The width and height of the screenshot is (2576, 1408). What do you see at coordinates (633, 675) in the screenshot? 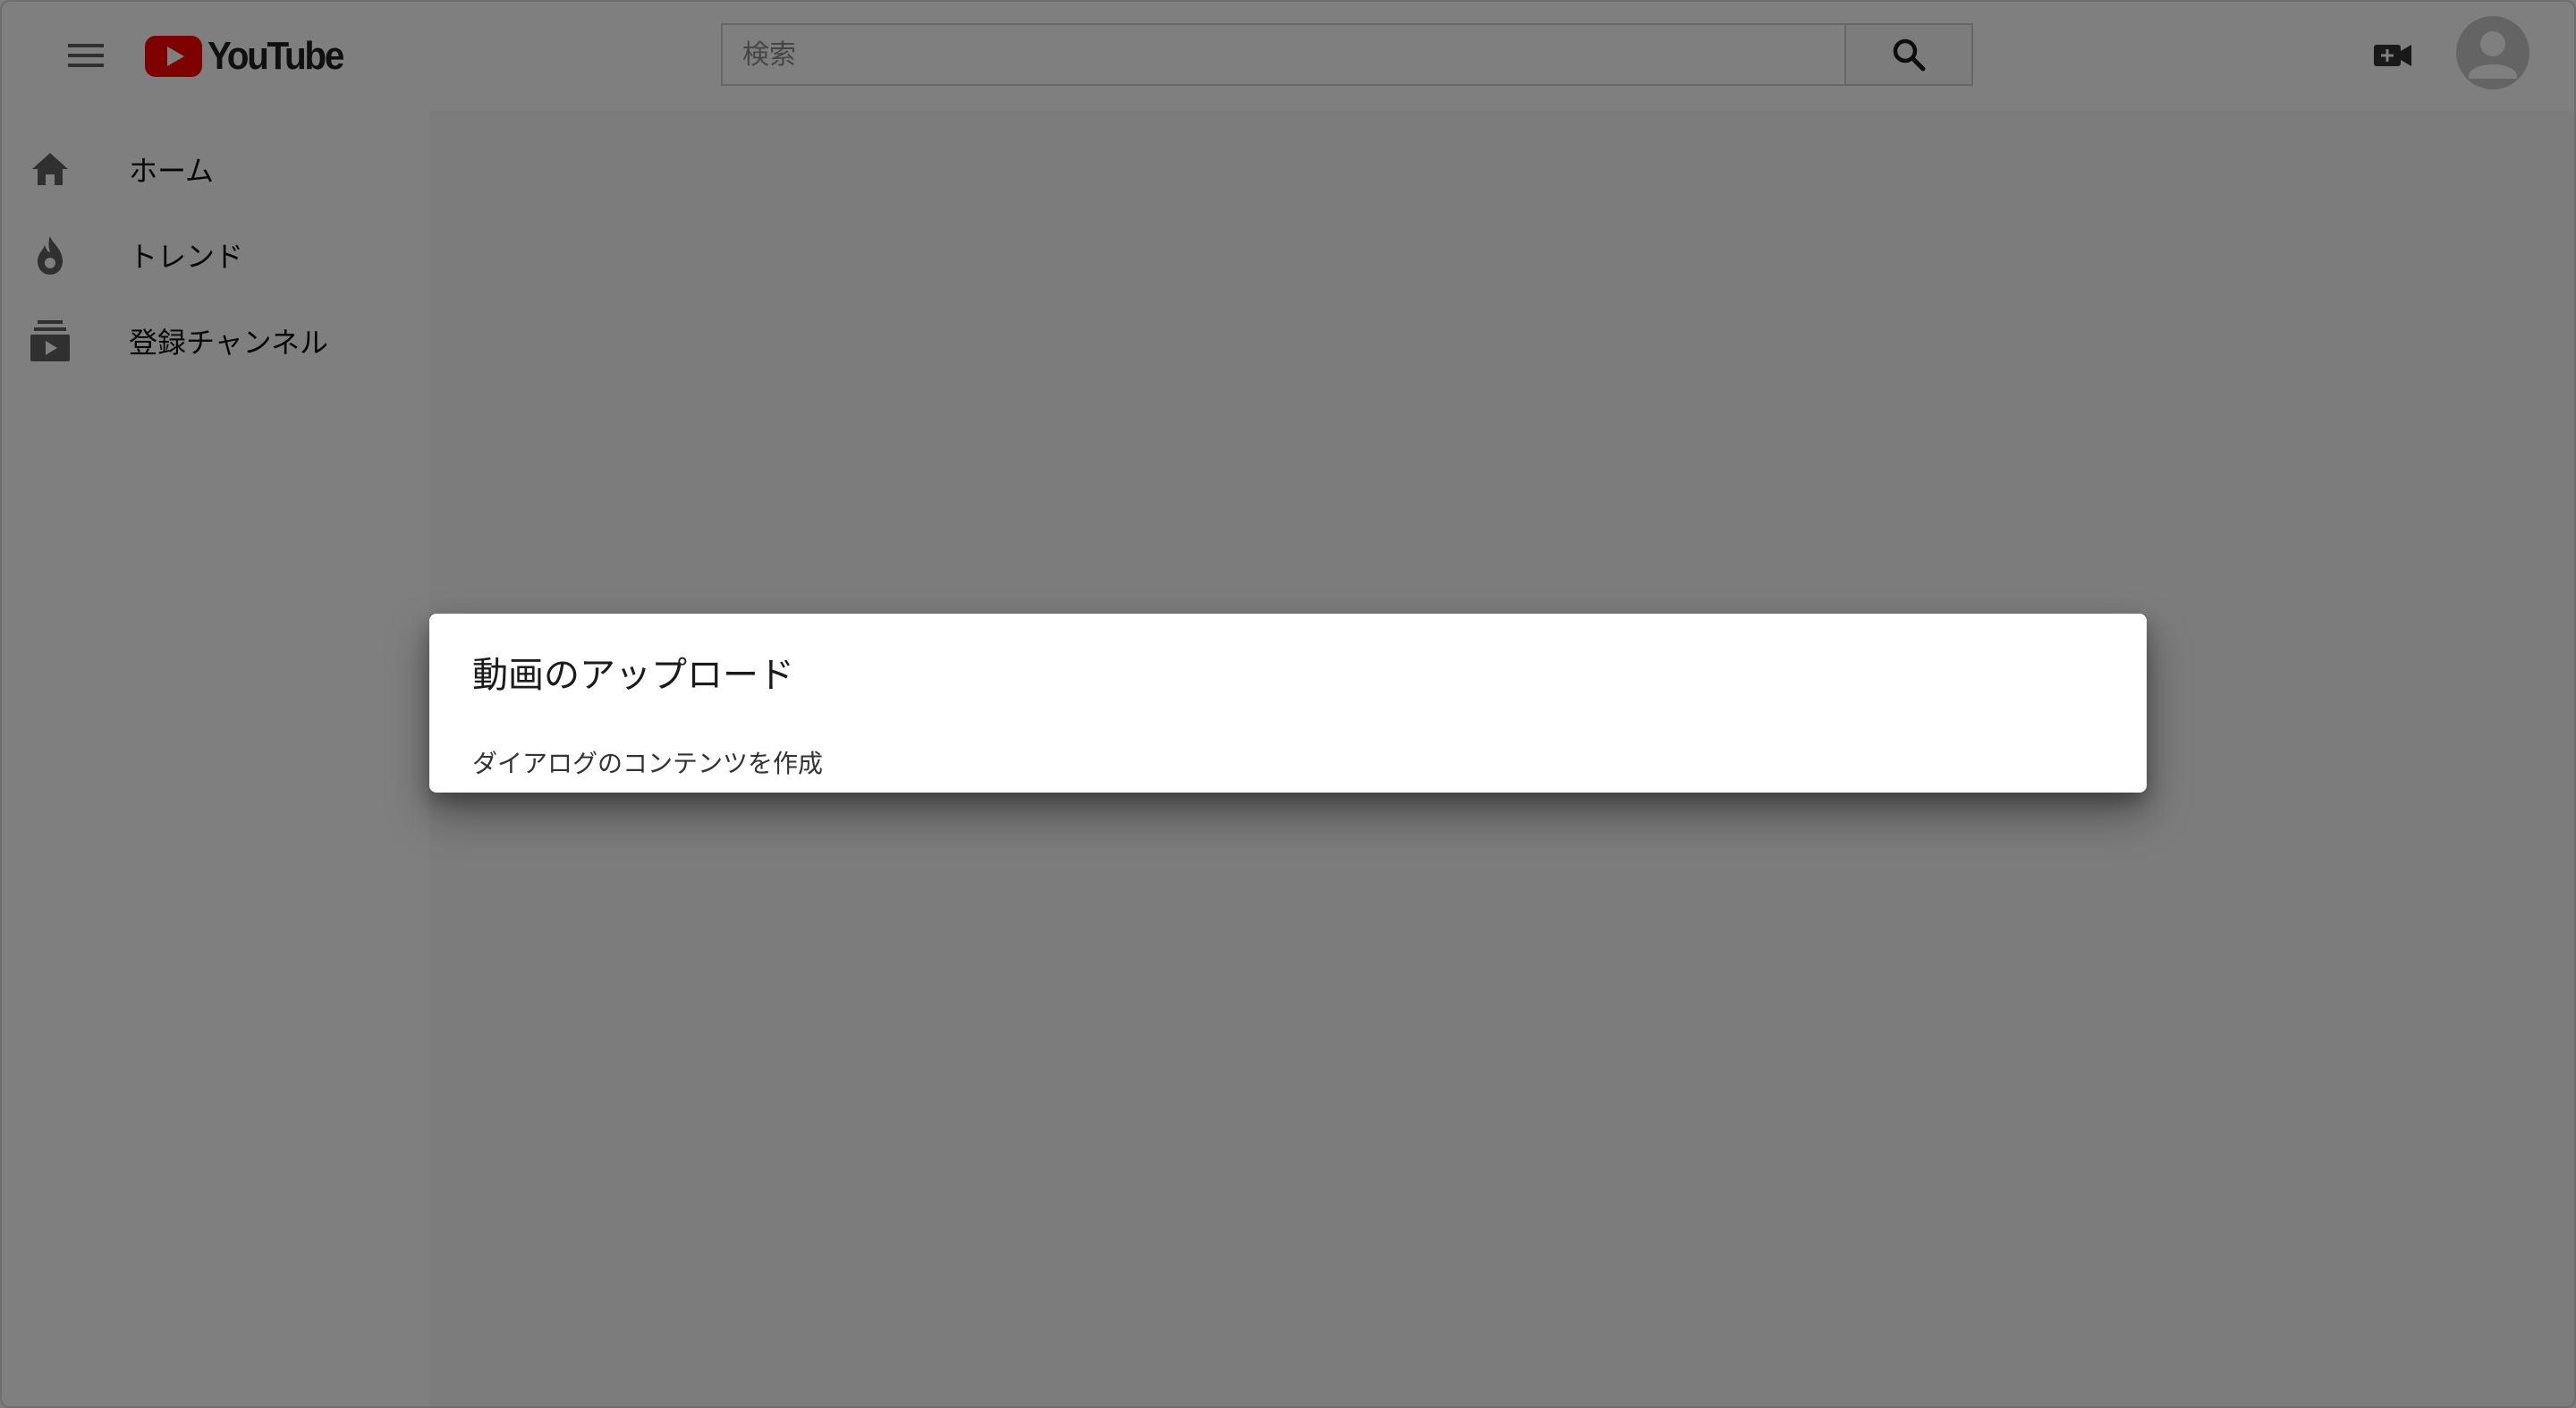
I see `dialog-title: 動画のアップロード` at bounding box center [633, 675].